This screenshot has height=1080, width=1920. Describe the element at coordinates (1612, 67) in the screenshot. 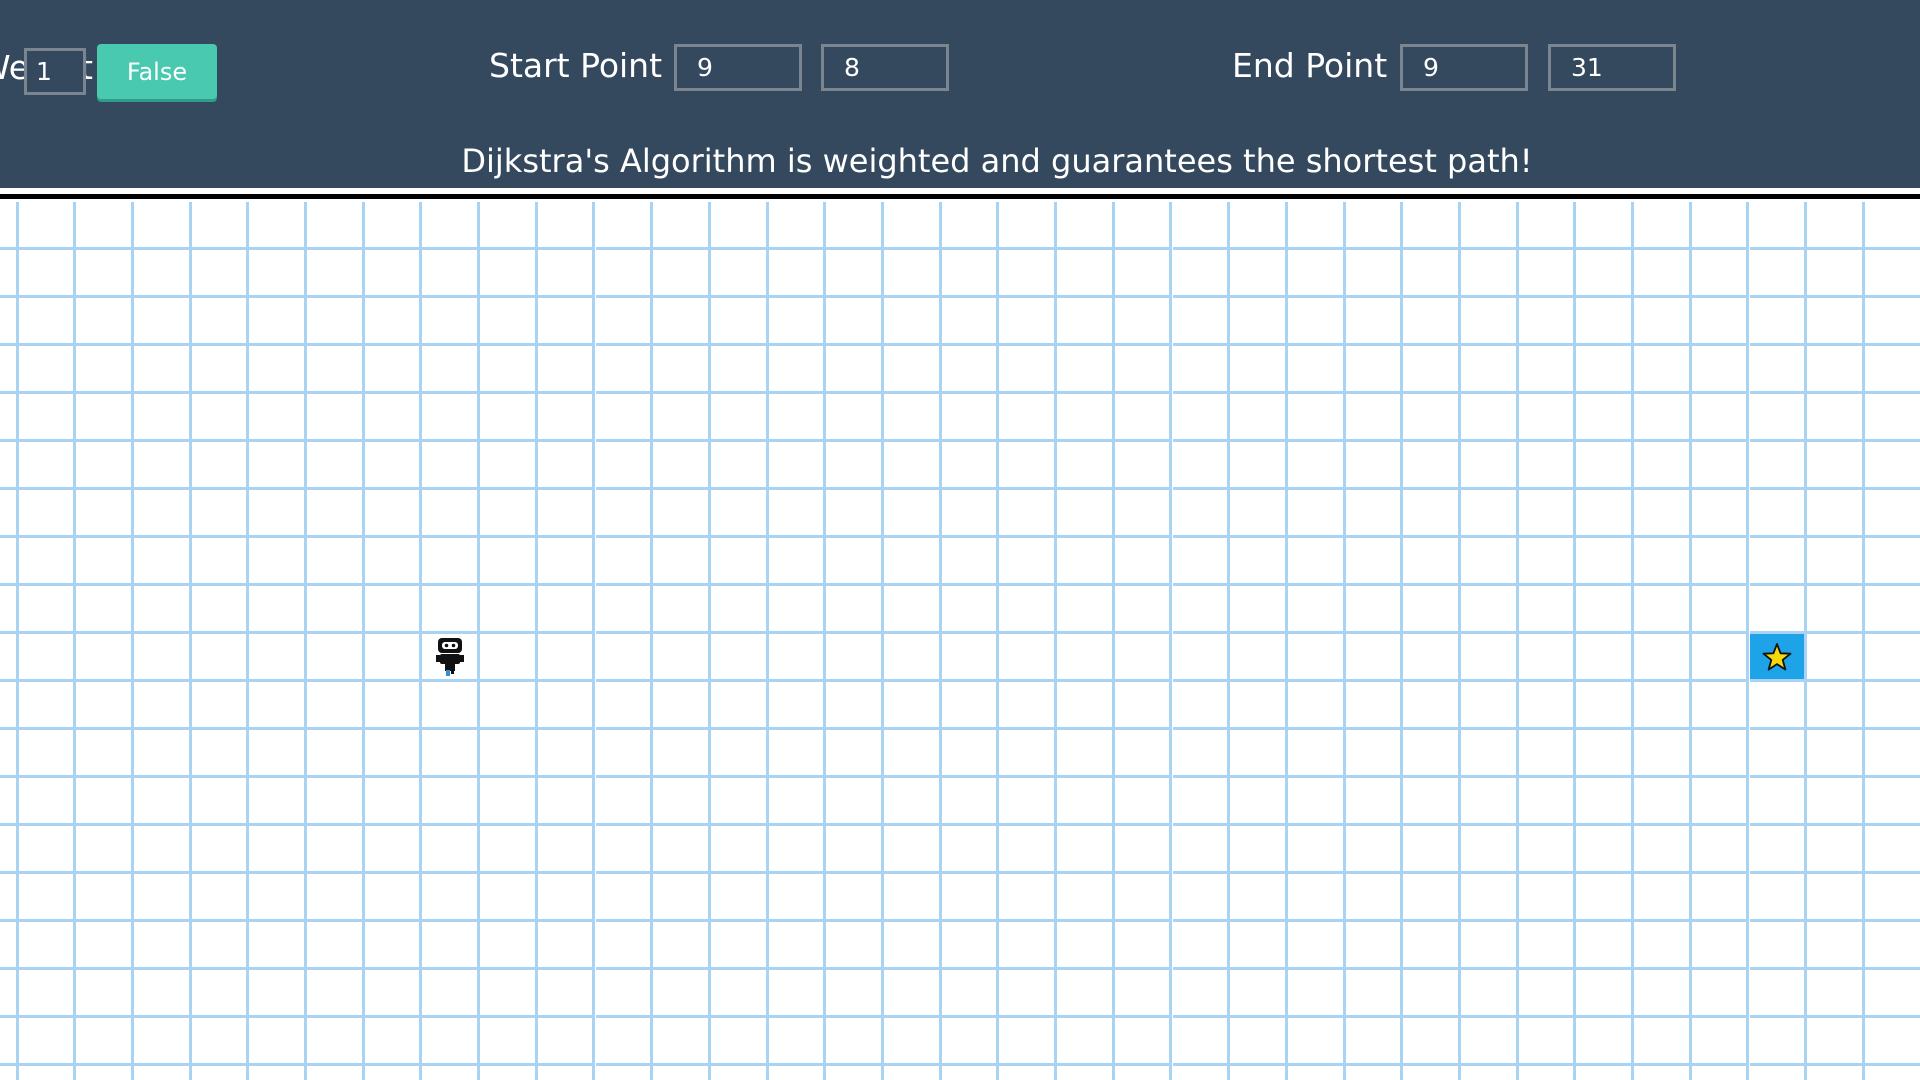

I see `end-col-input` at that location.